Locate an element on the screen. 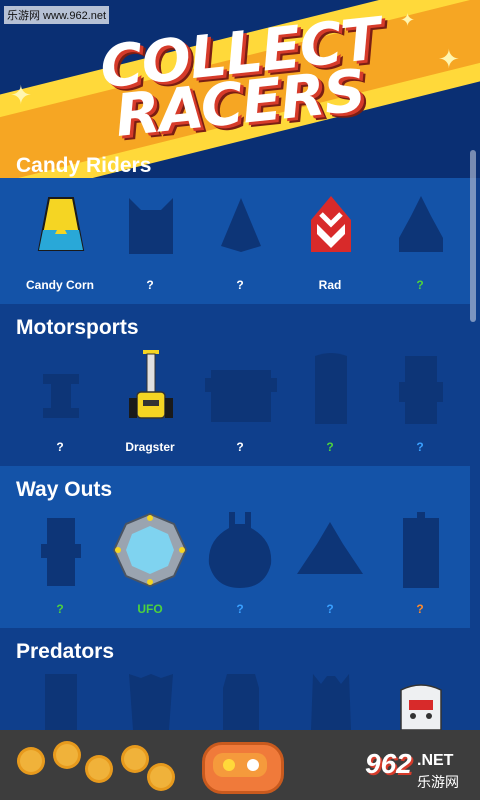 Image resolution: width=480 pixels, height=800 pixels. racer-label: Rad is located at coordinates (330, 285).